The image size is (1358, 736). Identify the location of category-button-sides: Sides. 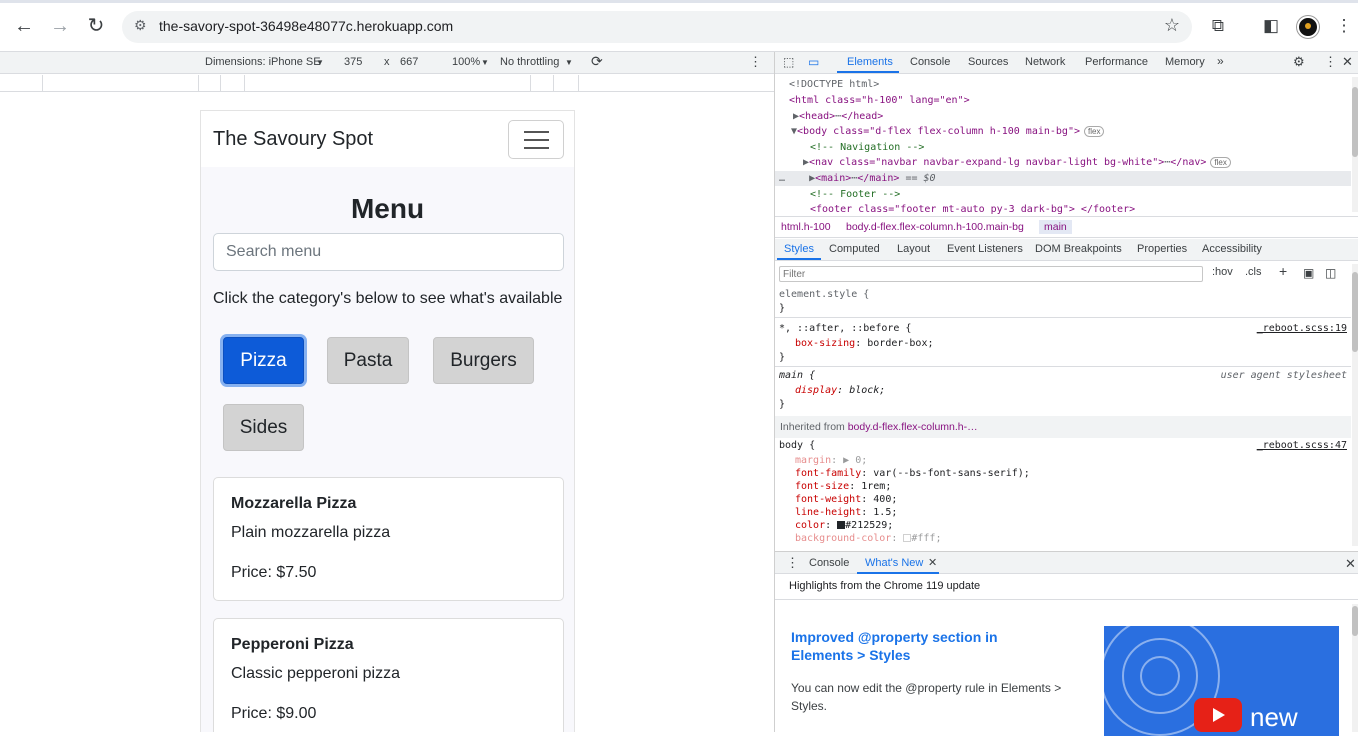
(263, 427).